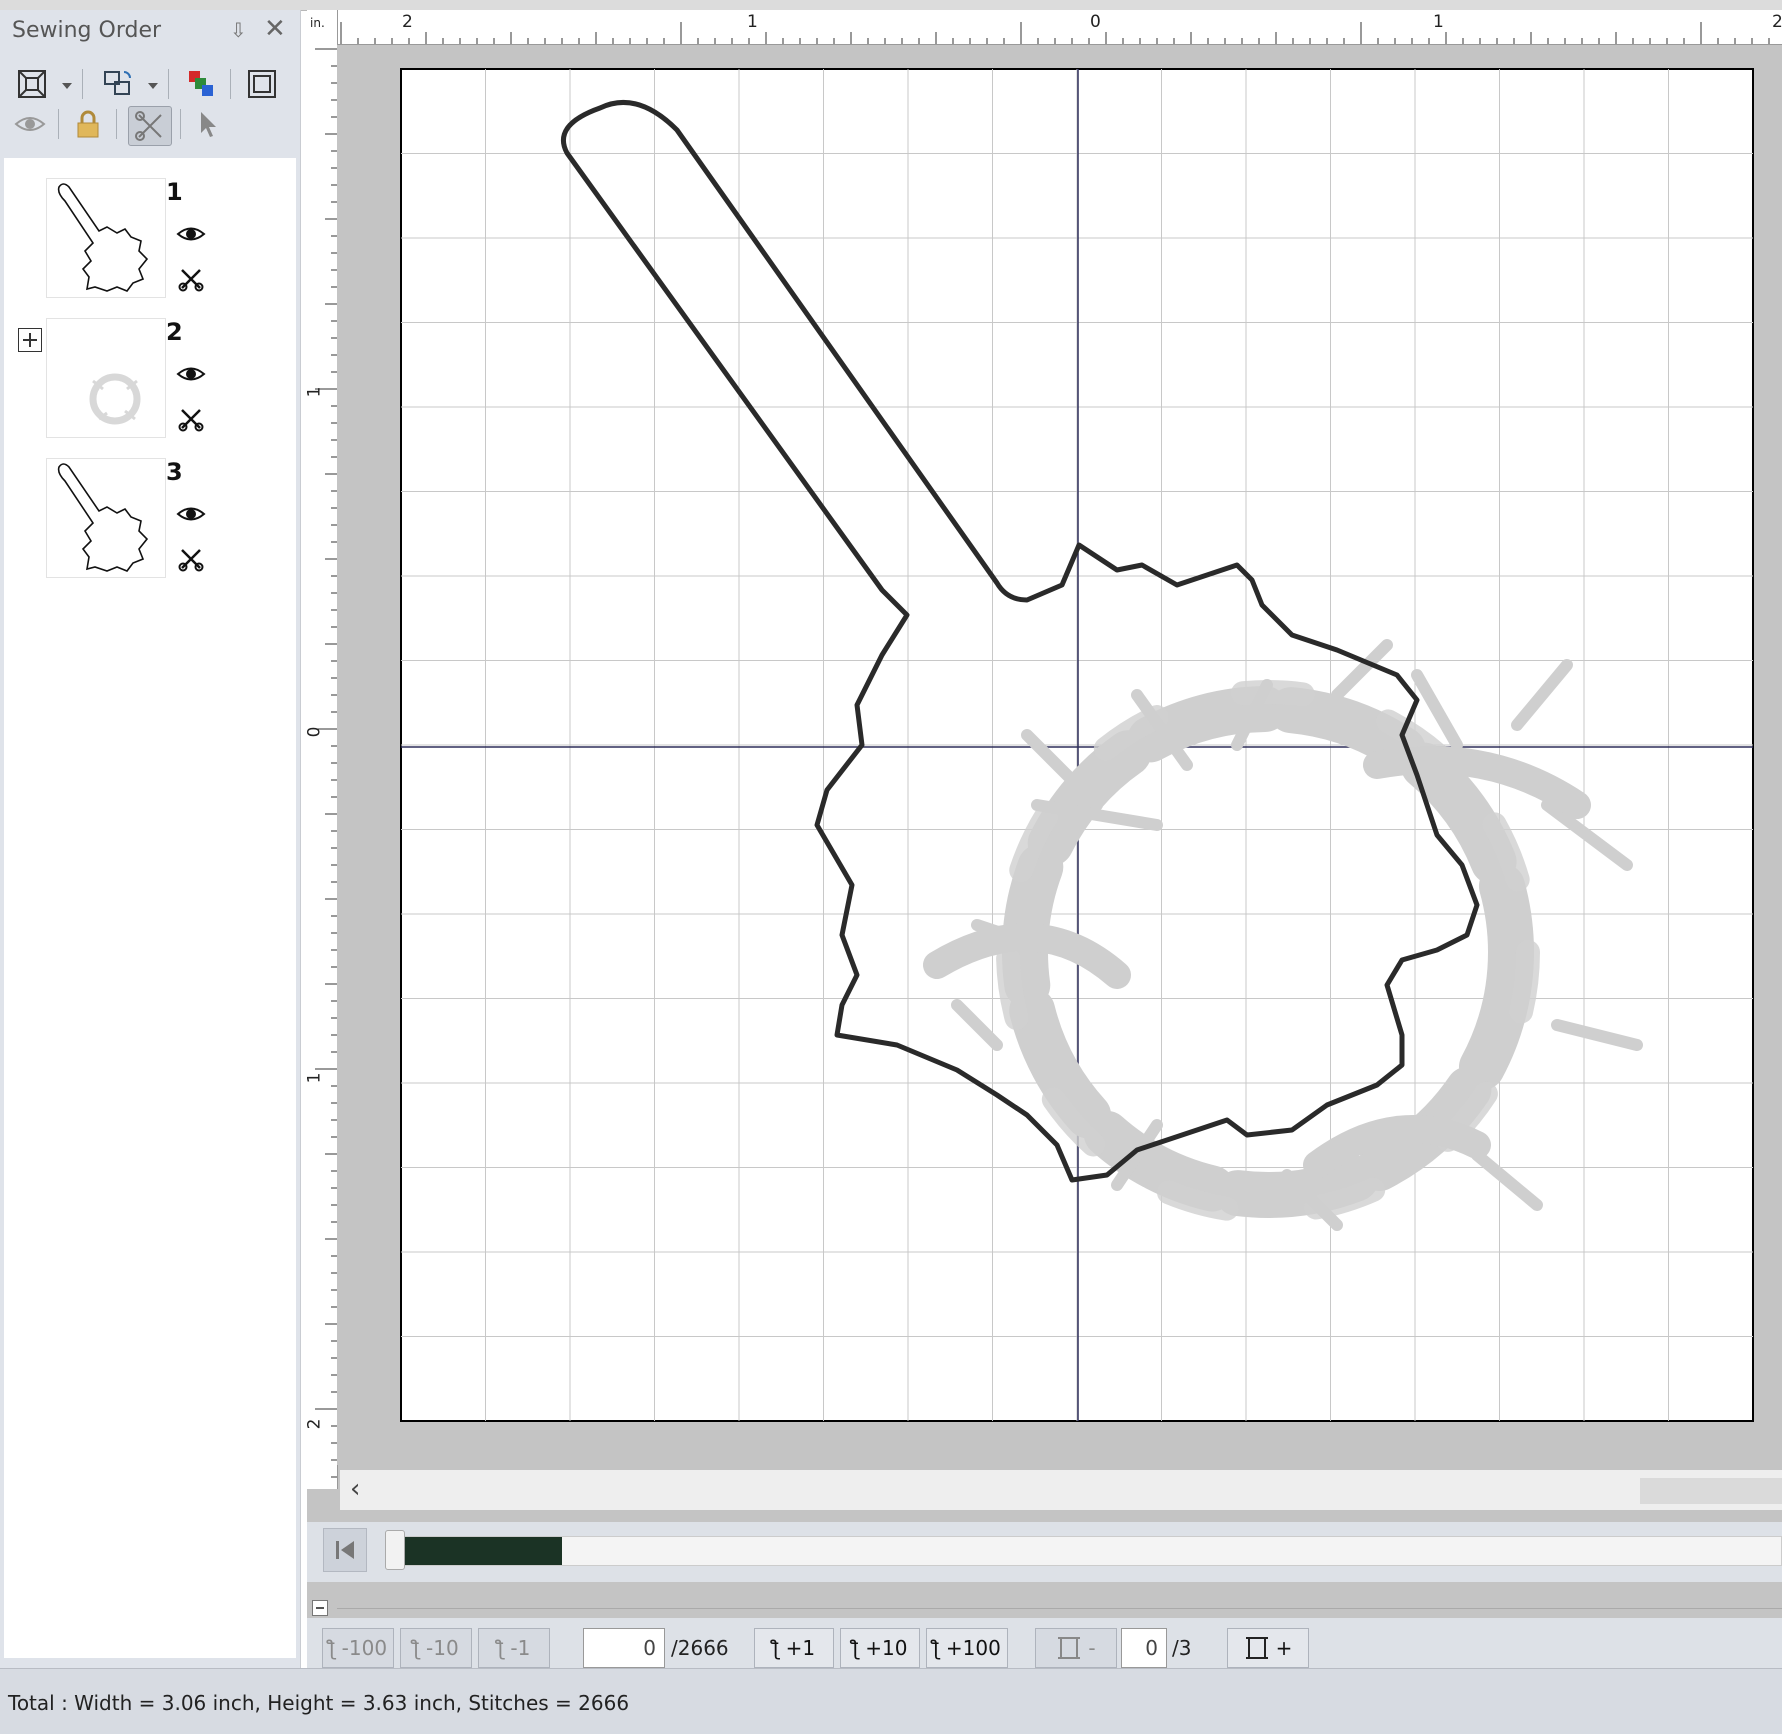 The width and height of the screenshot is (1782, 1734). What do you see at coordinates (1088, 1551) in the screenshot?
I see `stitch-progress-bar` at bounding box center [1088, 1551].